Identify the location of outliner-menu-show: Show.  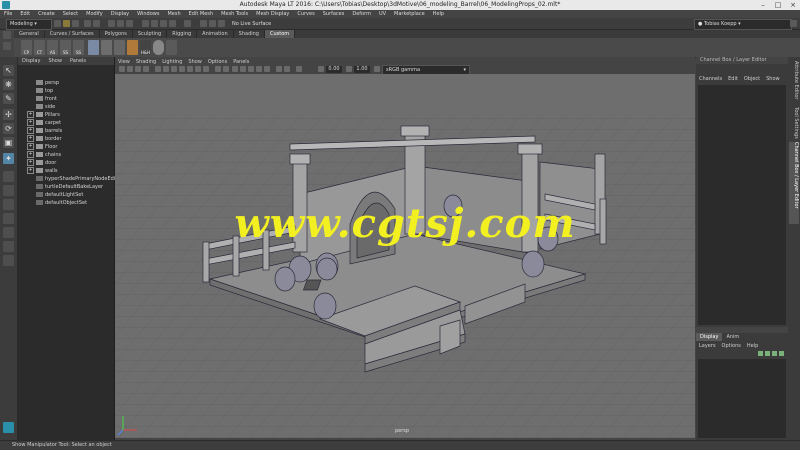
(55, 61).